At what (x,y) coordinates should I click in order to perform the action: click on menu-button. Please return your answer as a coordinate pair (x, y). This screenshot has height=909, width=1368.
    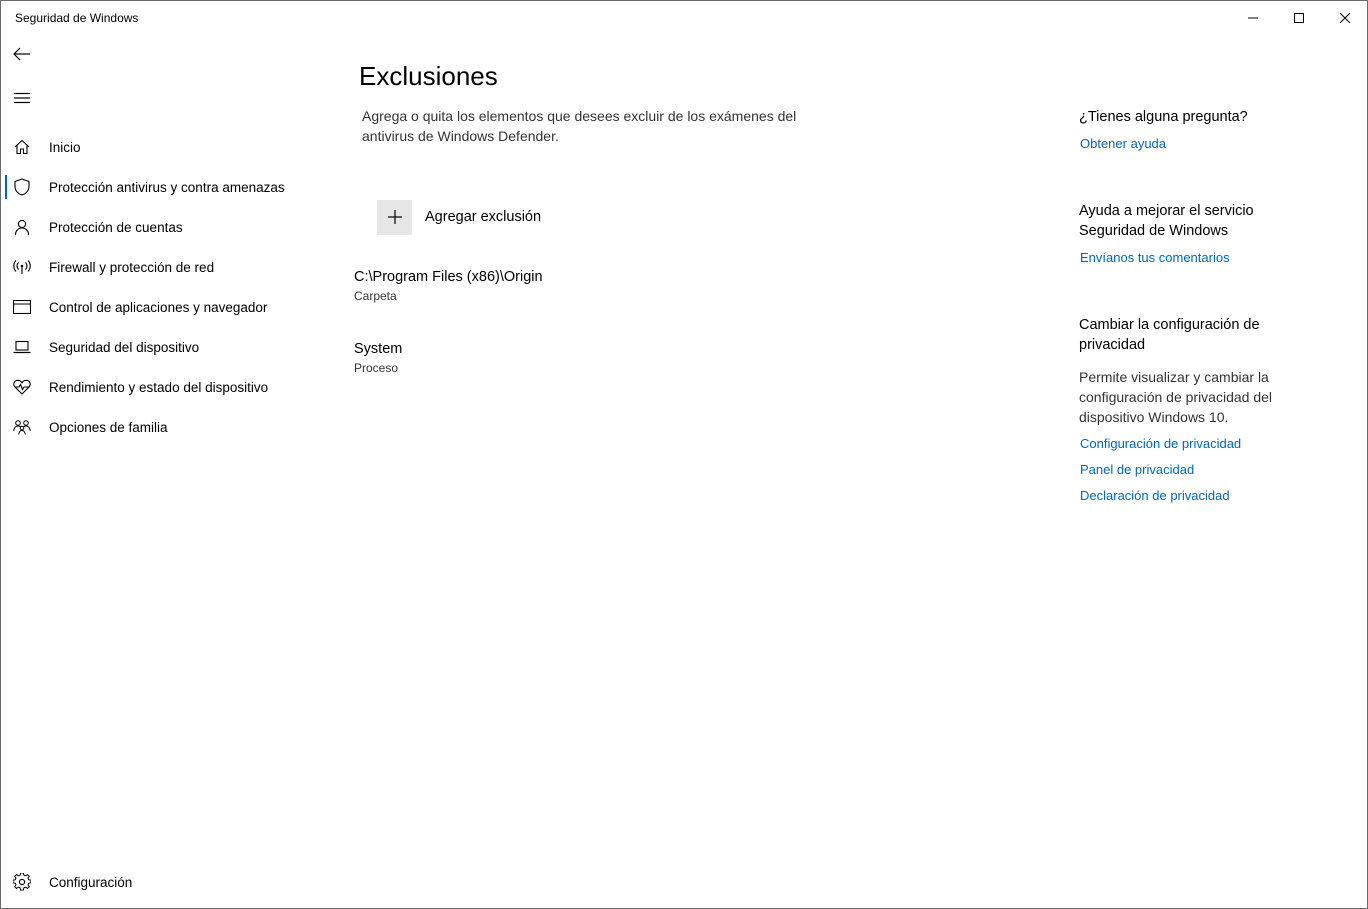
    Looking at the image, I should click on (22, 98).